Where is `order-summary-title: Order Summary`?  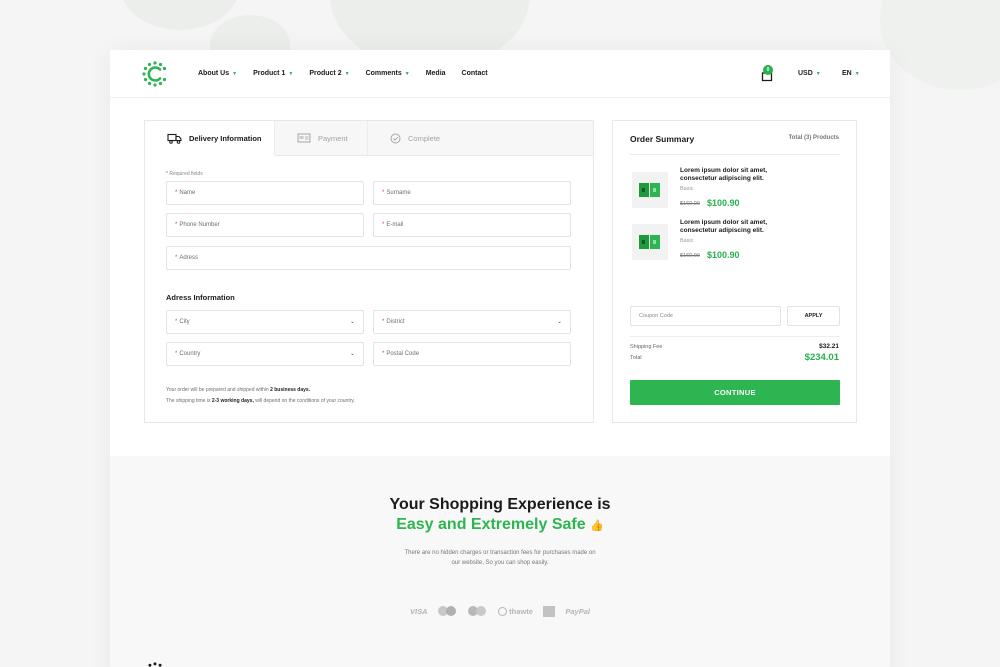
order-summary-title: Order Summary is located at coordinates (662, 139).